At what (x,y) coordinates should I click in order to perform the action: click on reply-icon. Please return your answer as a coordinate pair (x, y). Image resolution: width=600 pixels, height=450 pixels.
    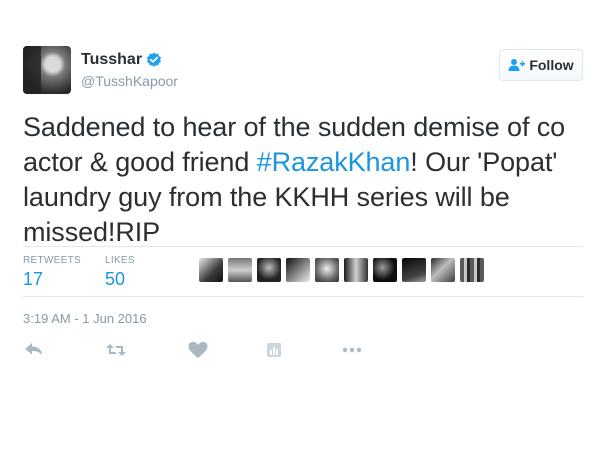
    Looking at the image, I should click on (34, 350).